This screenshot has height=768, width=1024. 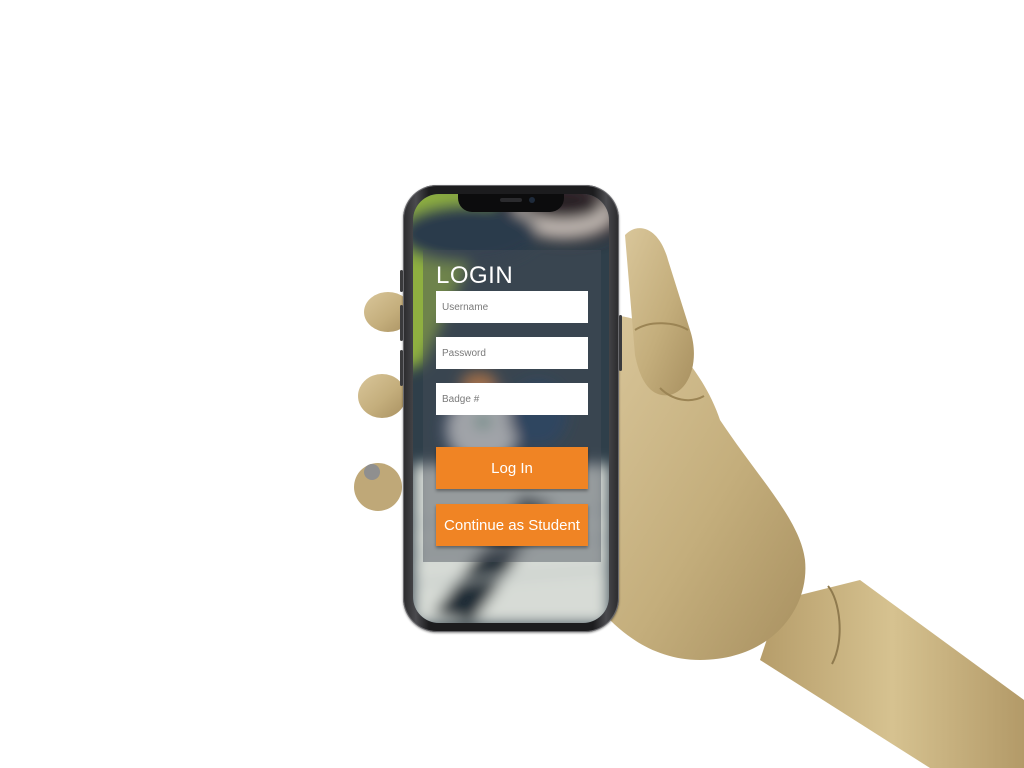 What do you see at coordinates (511, 203) in the screenshot?
I see `phone-notch` at bounding box center [511, 203].